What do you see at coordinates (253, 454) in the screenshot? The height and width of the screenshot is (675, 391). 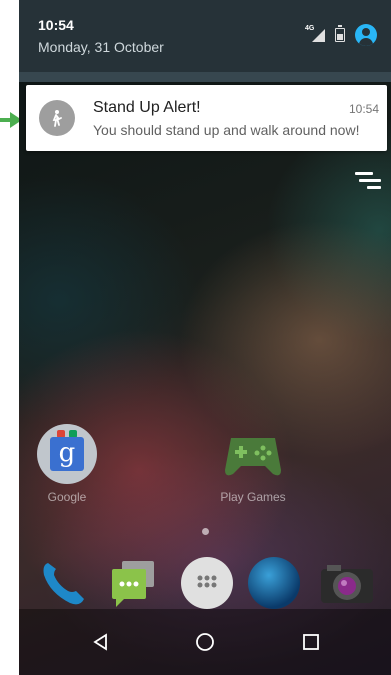 I see `play-games-icon` at bounding box center [253, 454].